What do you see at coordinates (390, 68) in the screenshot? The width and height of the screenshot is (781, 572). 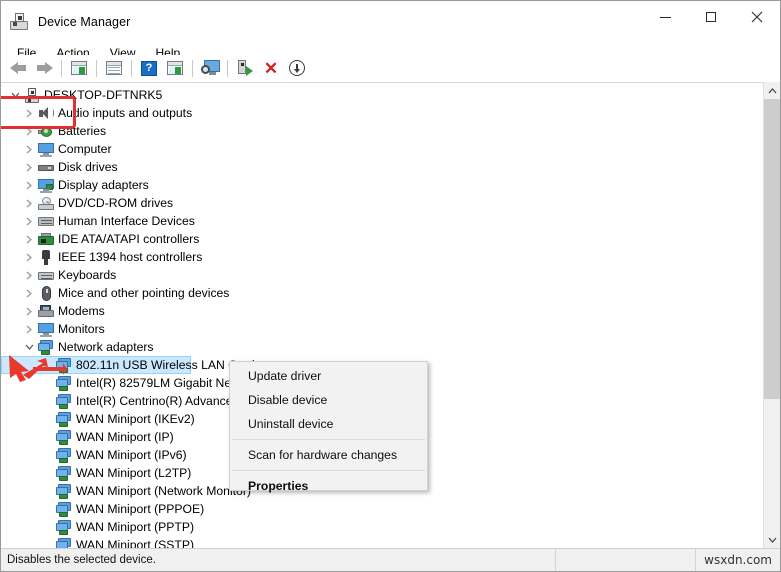 I see `toolbar: ? ✕` at bounding box center [390, 68].